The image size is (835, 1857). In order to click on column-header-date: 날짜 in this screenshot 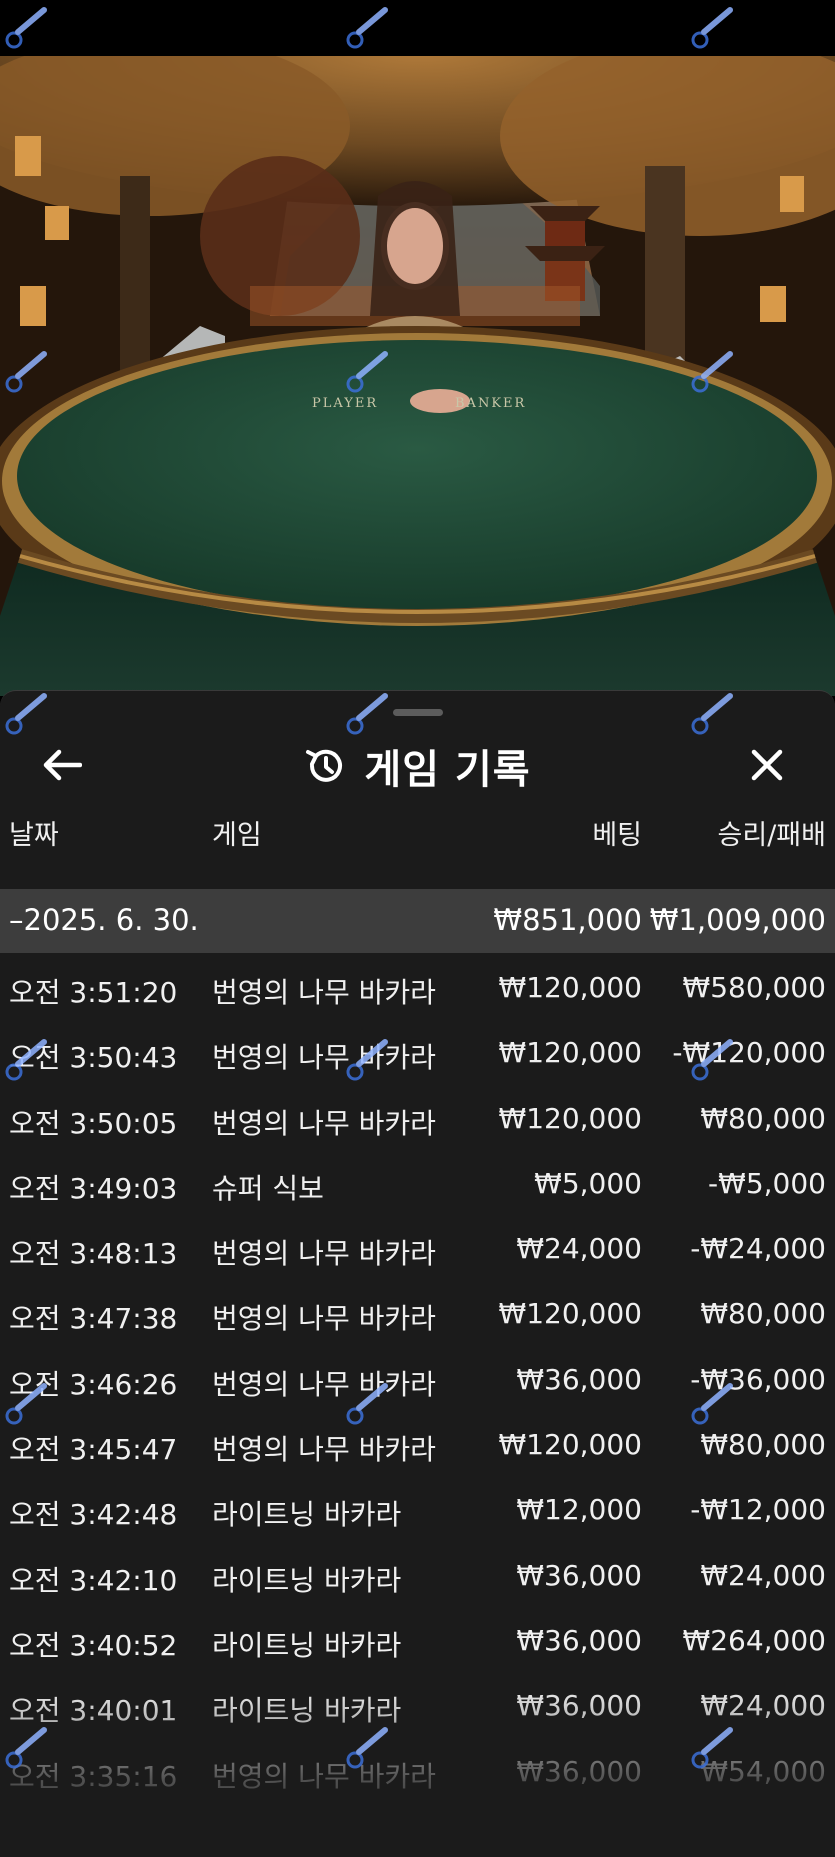, I will do `click(34, 832)`.